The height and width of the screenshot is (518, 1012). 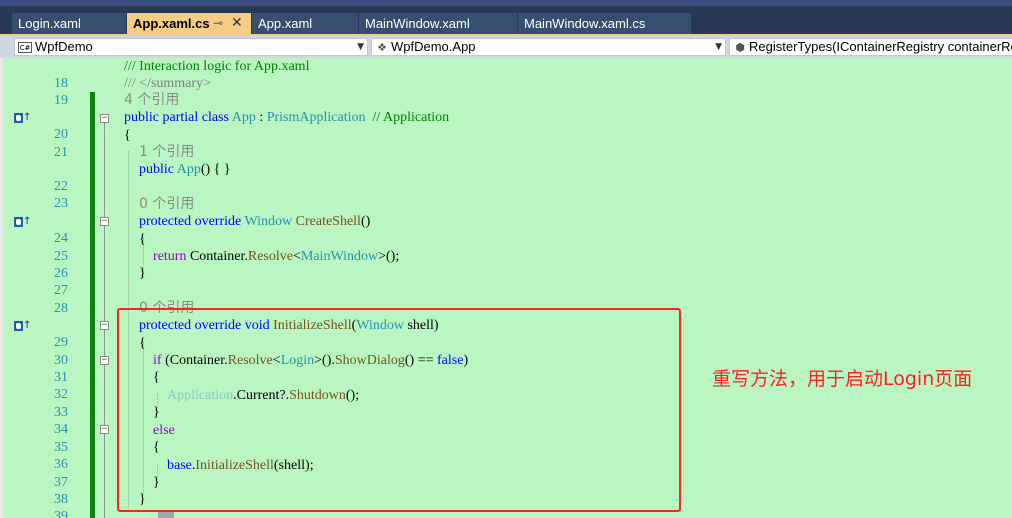 I want to click on code-line-28: 28, so click(x=506, y=299).